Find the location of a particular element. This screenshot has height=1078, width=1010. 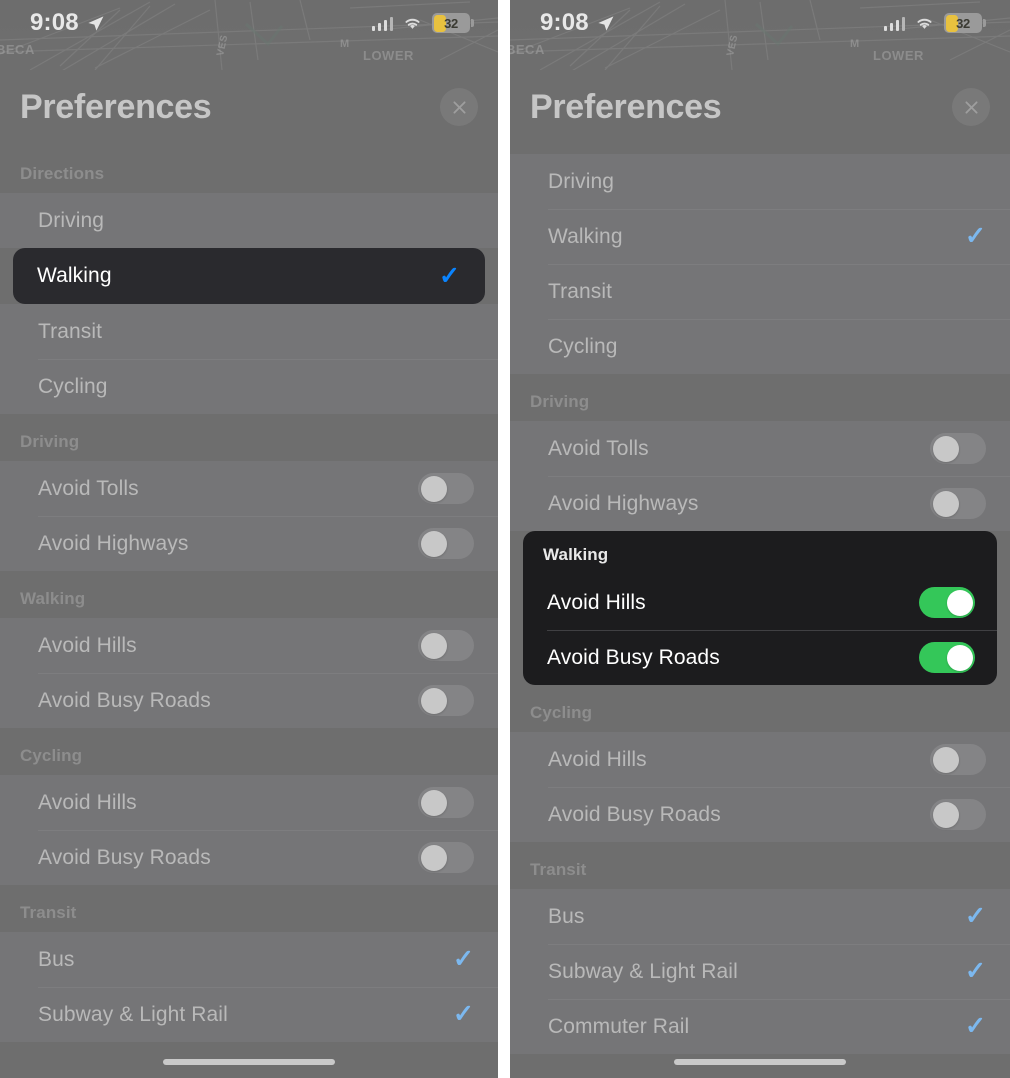

status-bar-left: 9:08 is located at coordinates (577, 23).